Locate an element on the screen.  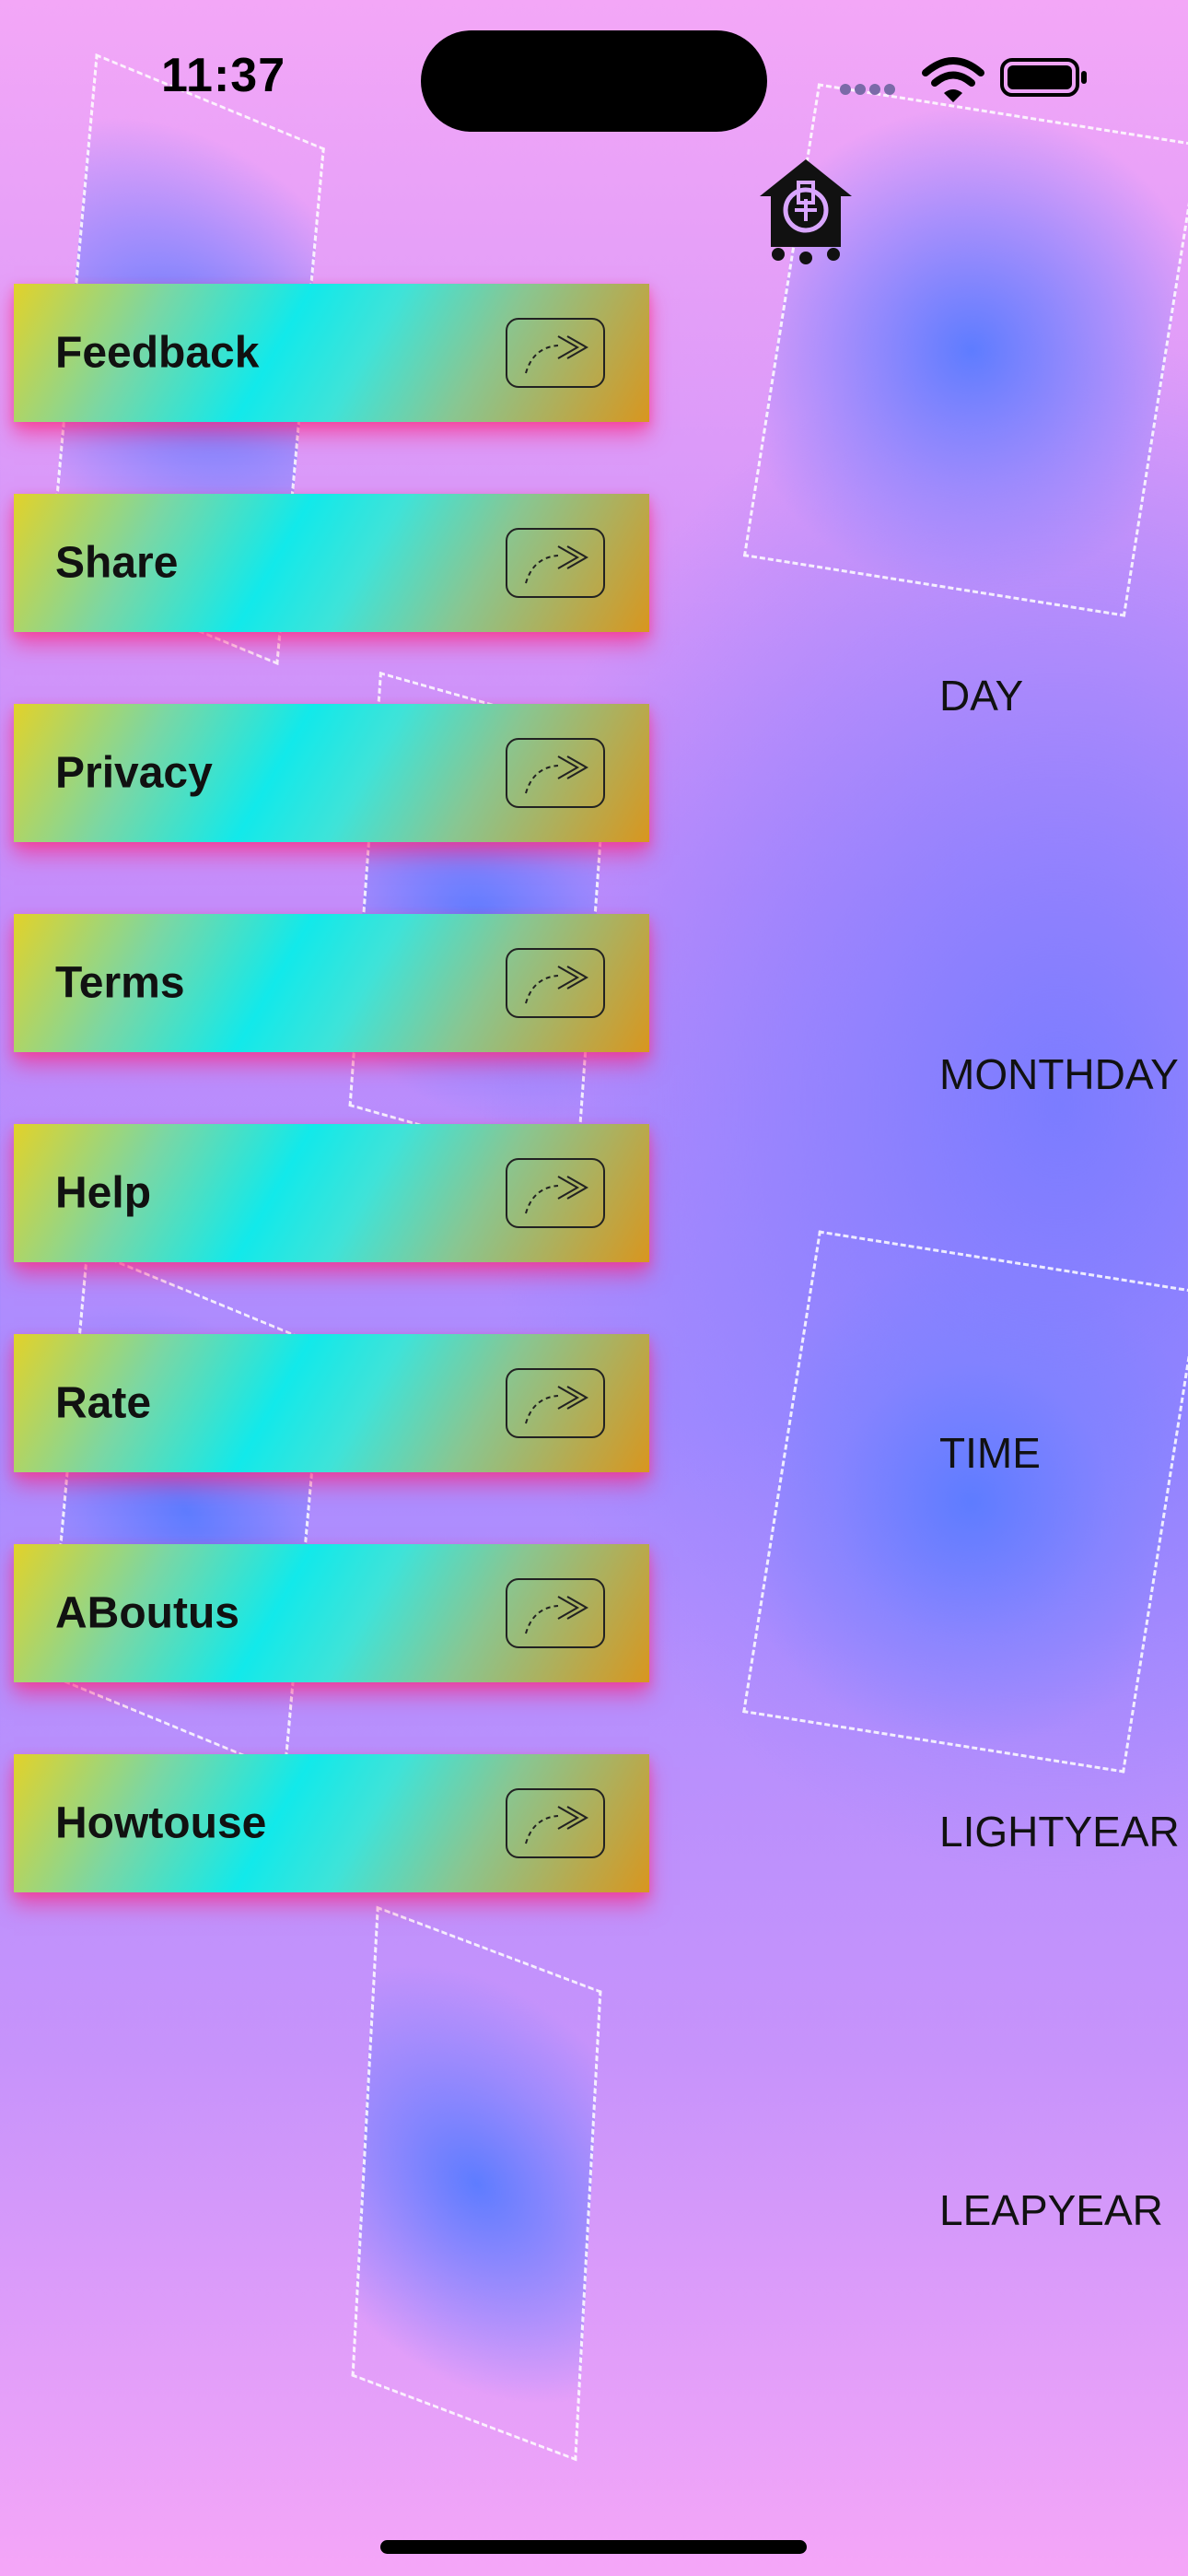
wifi-icon is located at coordinates (953, 79).